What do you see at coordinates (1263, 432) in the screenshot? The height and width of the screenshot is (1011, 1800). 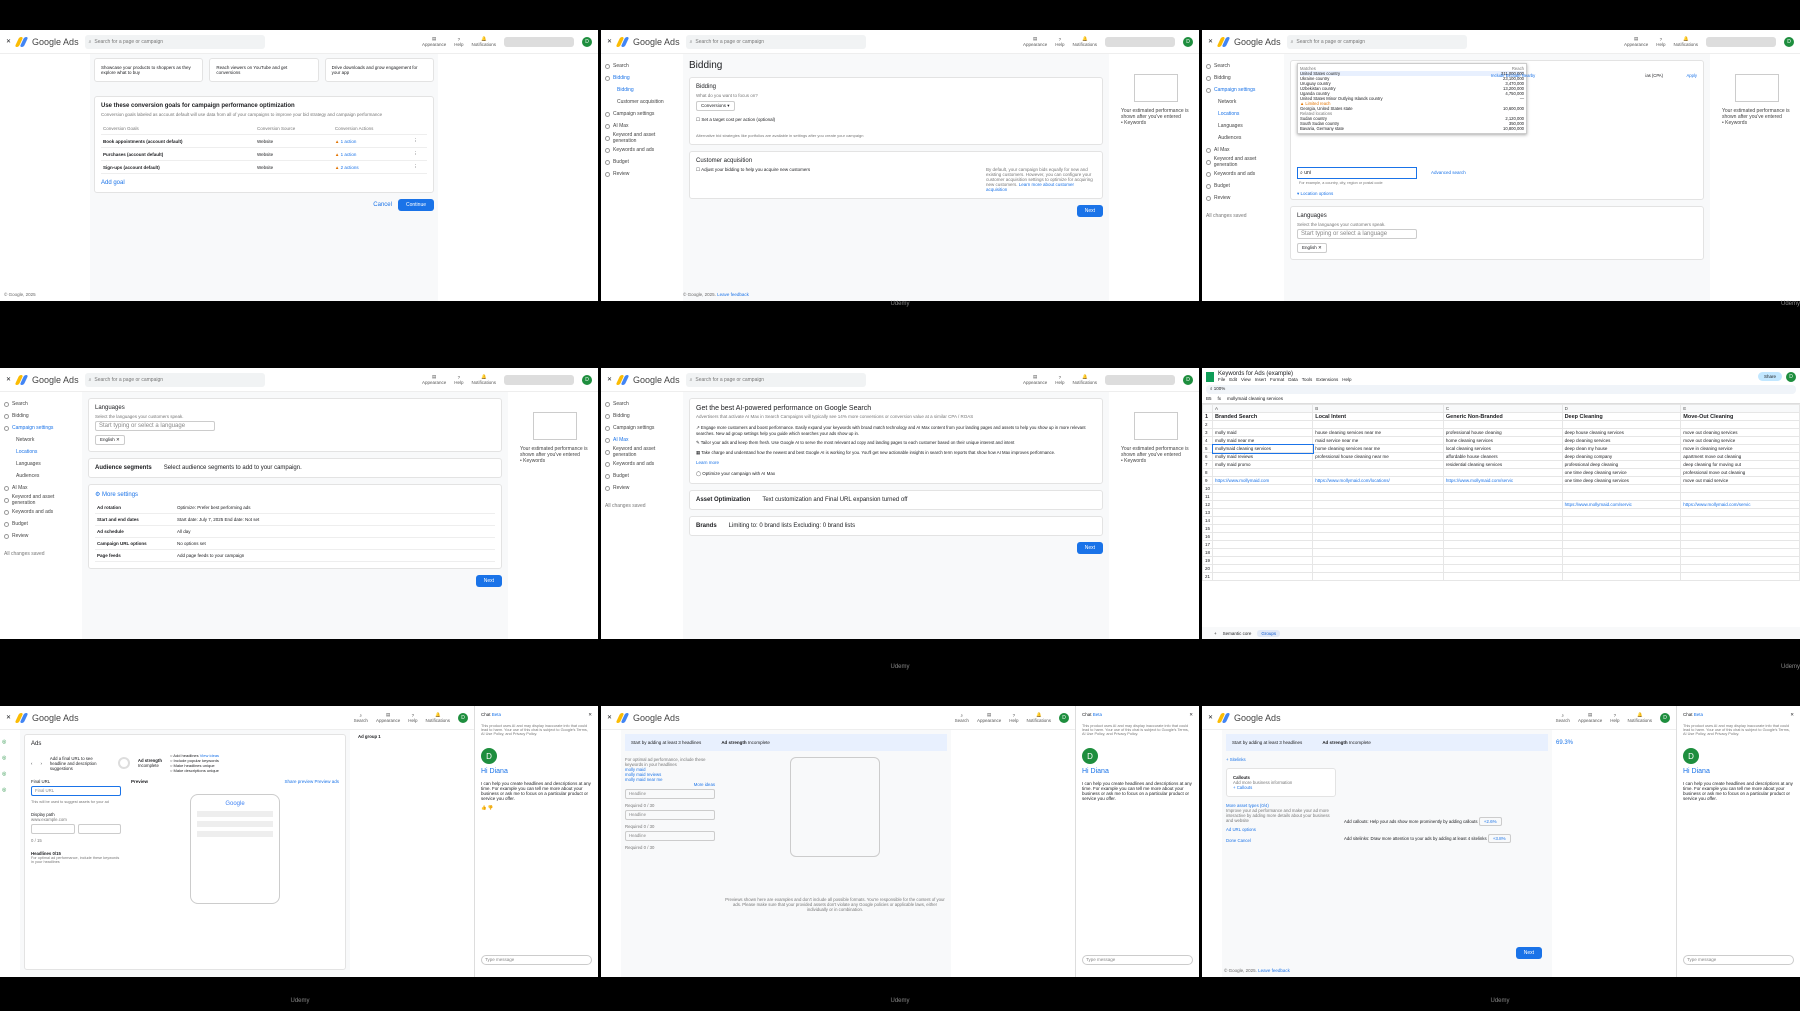 I see `cell: molly maid` at bounding box center [1263, 432].